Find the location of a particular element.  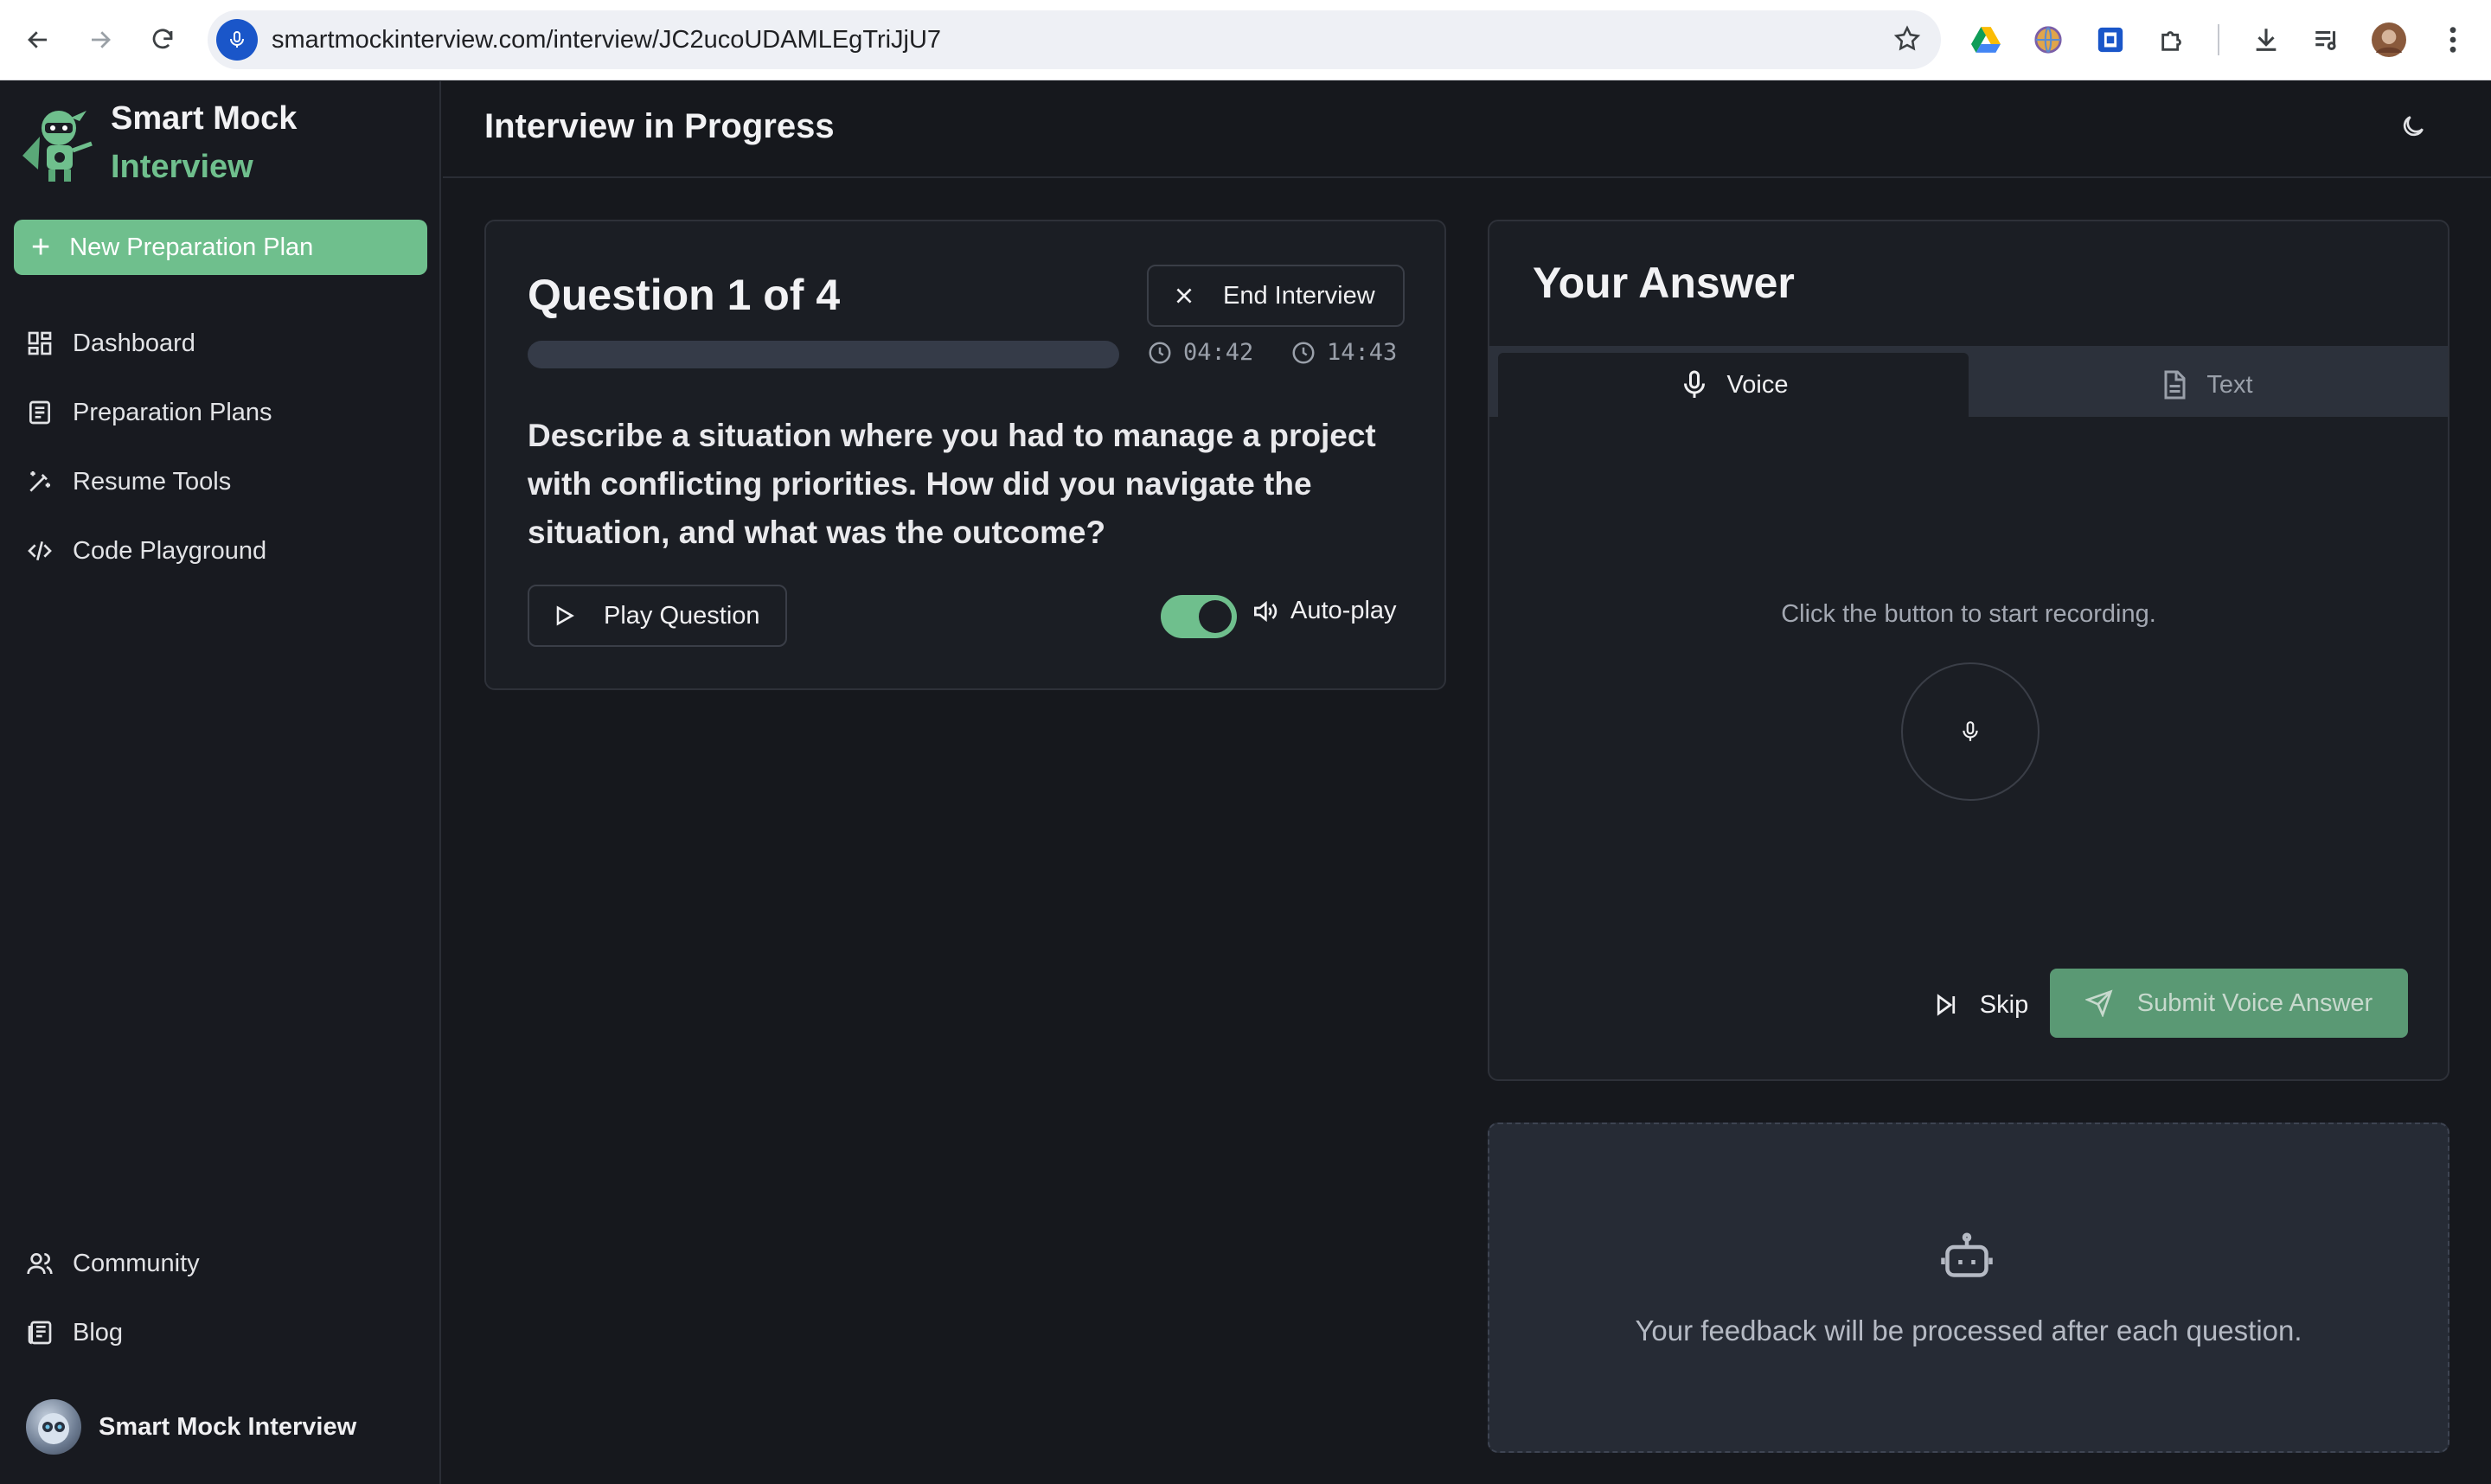

page-header: Interview in Progress is located at coordinates (1467, 129).